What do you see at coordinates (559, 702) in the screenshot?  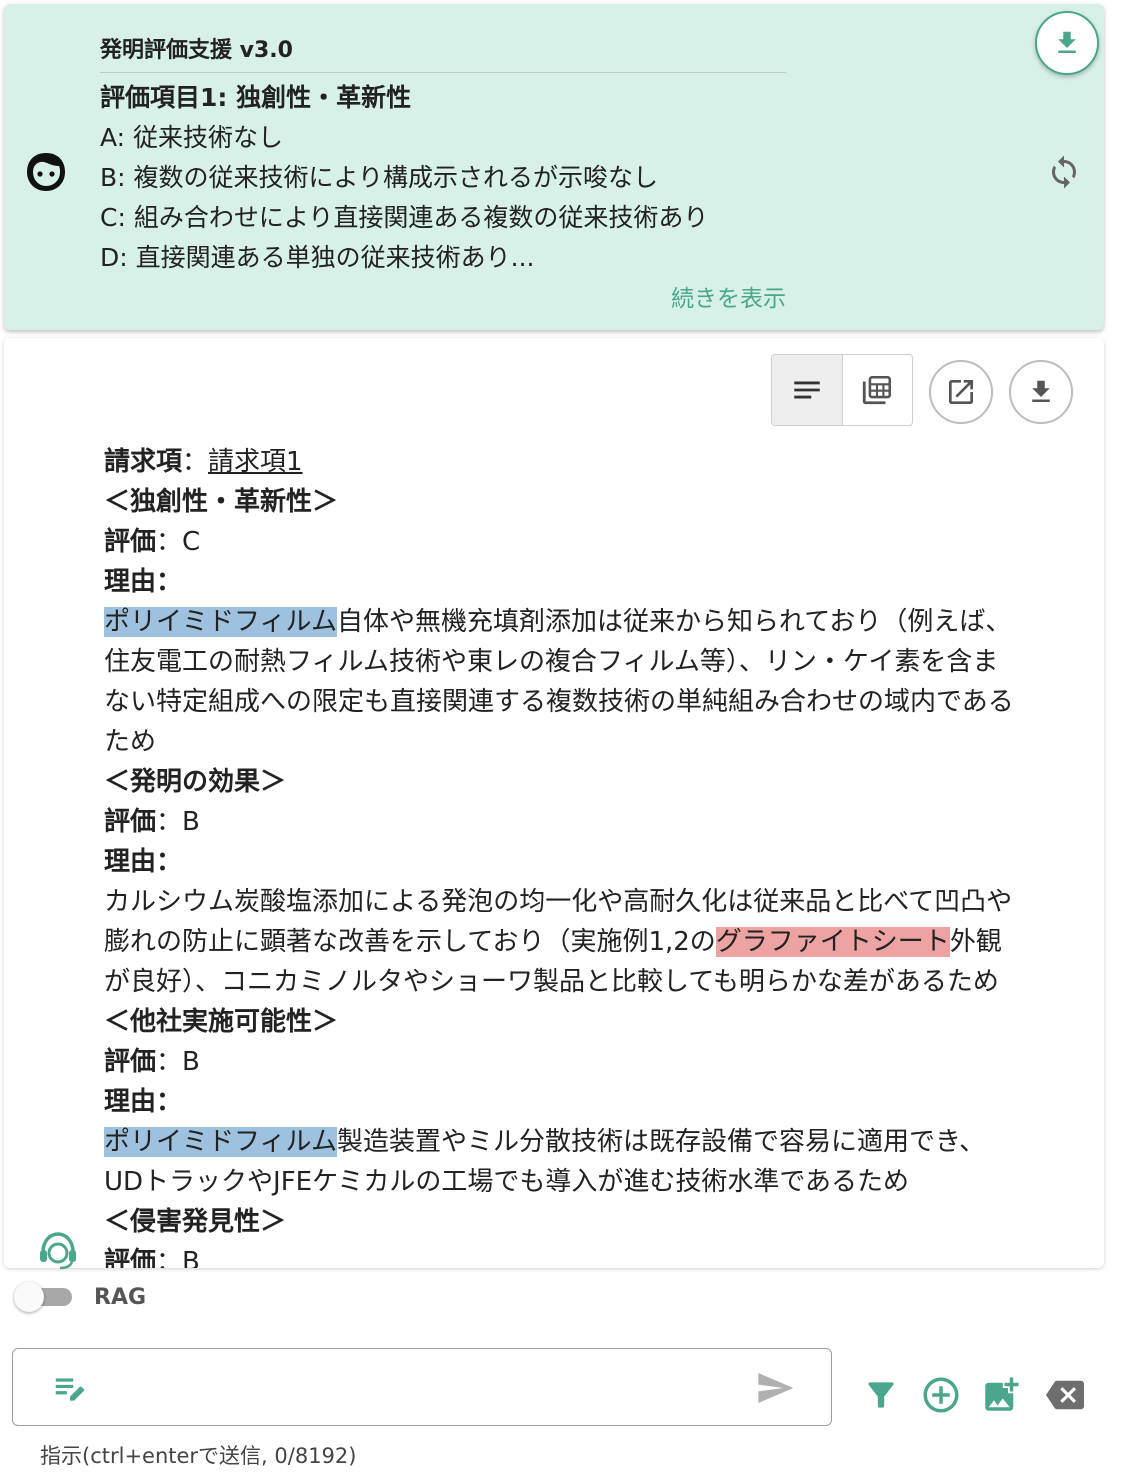 I see `reason-line: ない特定組成への限定も直接関連する複数技術の単純組み合わせの域内である` at bounding box center [559, 702].